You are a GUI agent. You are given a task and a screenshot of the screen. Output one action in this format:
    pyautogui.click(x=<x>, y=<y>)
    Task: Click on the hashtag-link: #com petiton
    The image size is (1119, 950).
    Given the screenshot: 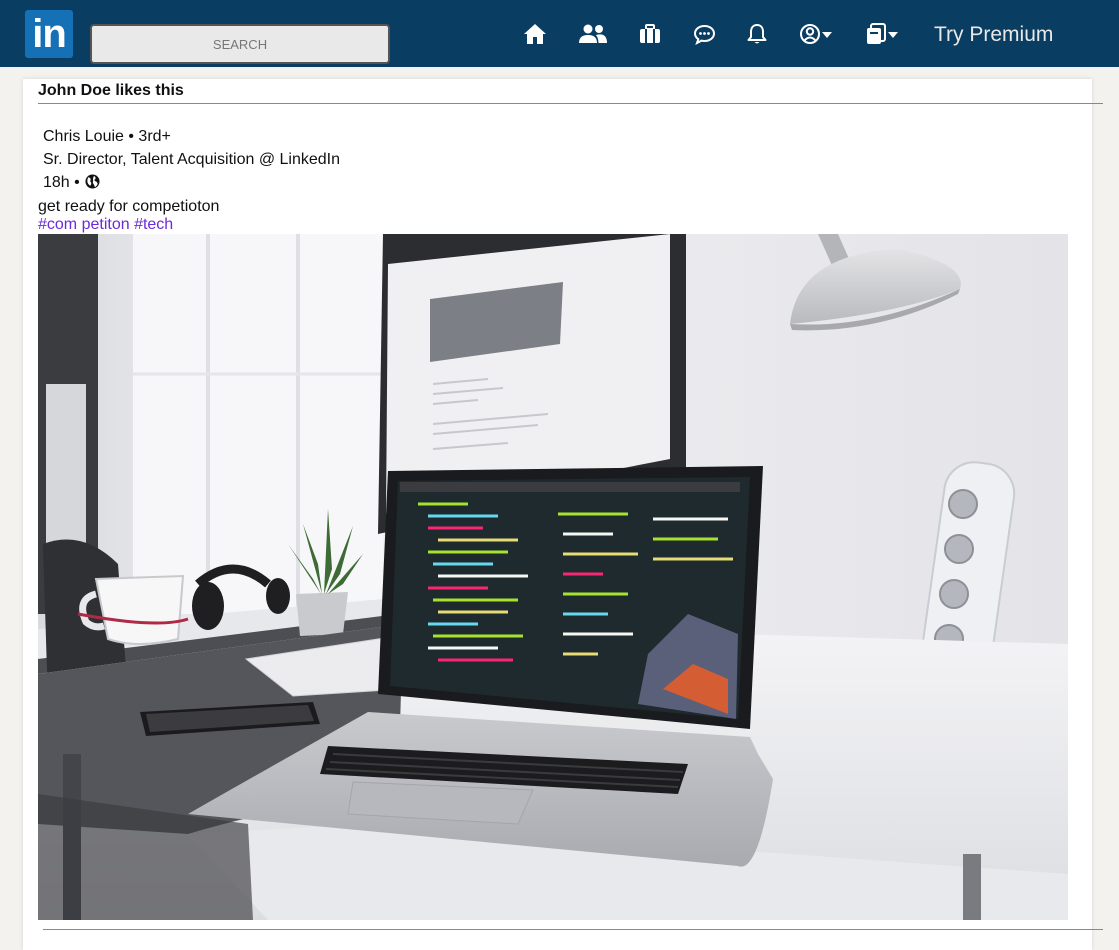 What is the action you would take?
    pyautogui.click(x=84, y=224)
    